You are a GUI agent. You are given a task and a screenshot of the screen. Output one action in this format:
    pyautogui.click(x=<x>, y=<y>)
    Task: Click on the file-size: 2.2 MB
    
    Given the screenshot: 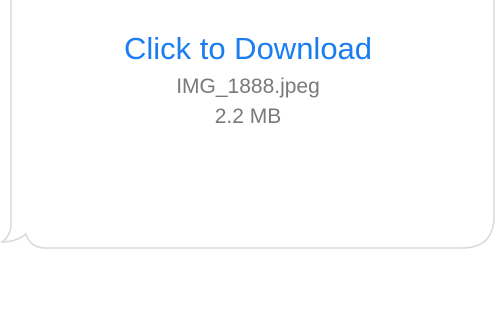 What is the action you would take?
    pyautogui.click(x=248, y=116)
    